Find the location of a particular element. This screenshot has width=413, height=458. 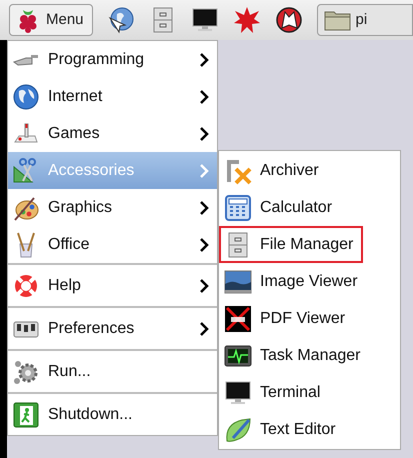

menu-item: Office is located at coordinates (112, 244).